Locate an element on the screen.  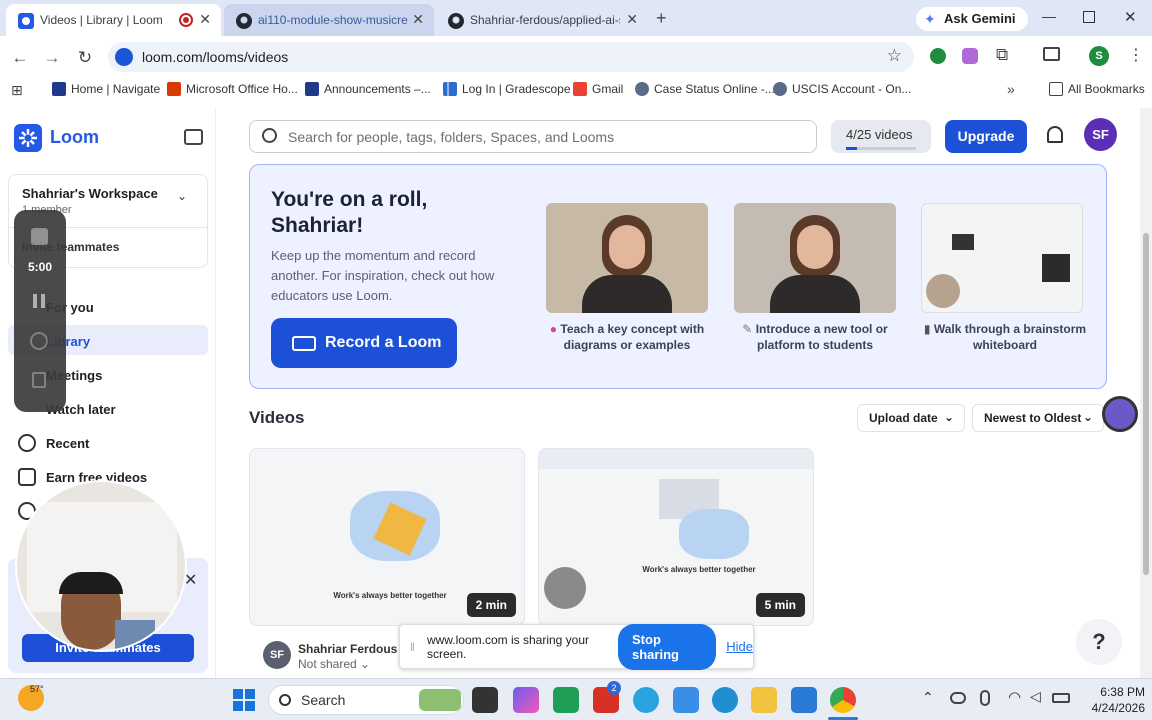
history-icon is located at coordinates (27, 443).